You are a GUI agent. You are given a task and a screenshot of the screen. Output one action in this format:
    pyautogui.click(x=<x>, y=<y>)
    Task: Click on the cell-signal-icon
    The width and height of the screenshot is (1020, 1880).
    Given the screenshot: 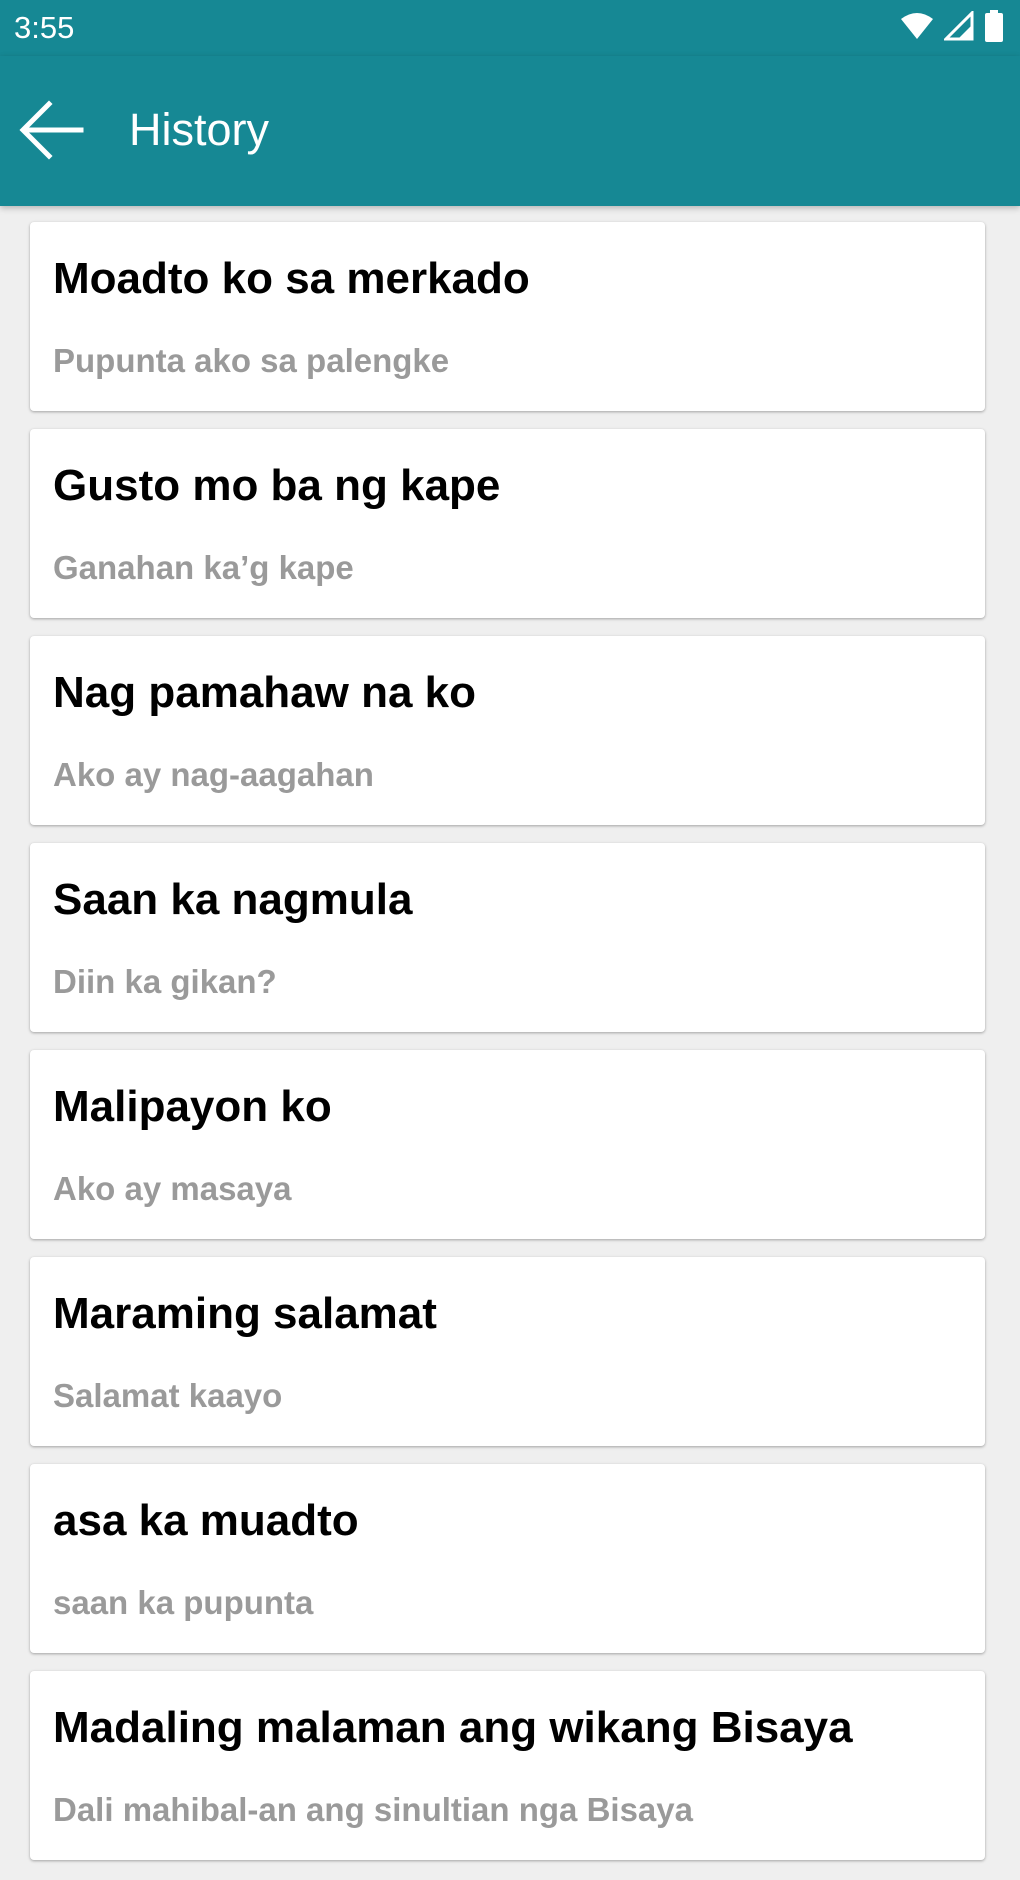 What is the action you would take?
    pyautogui.click(x=958, y=27)
    